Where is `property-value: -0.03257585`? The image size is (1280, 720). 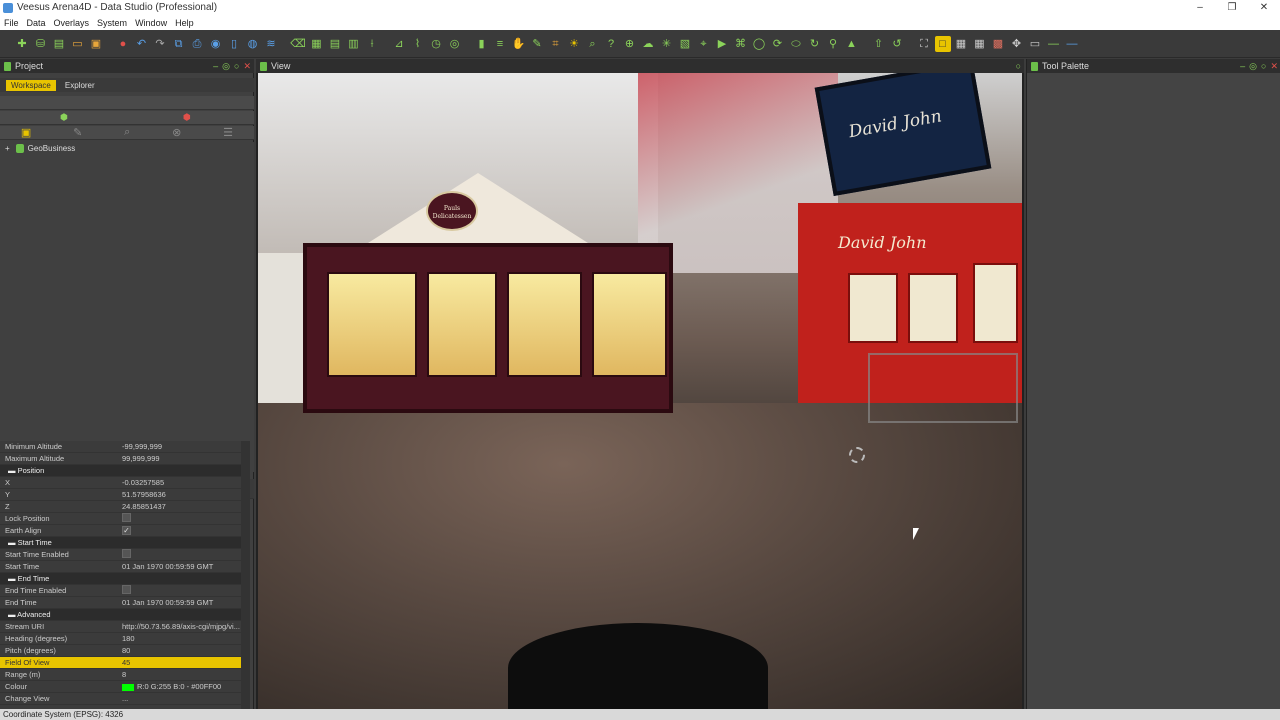 property-value: -0.03257585 is located at coordinates (185, 482).